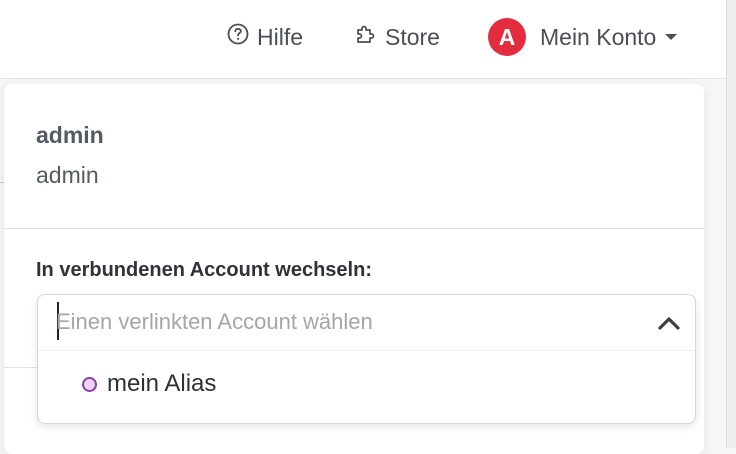  What do you see at coordinates (366, 37) in the screenshot?
I see `puzzle-icon` at bounding box center [366, 37].